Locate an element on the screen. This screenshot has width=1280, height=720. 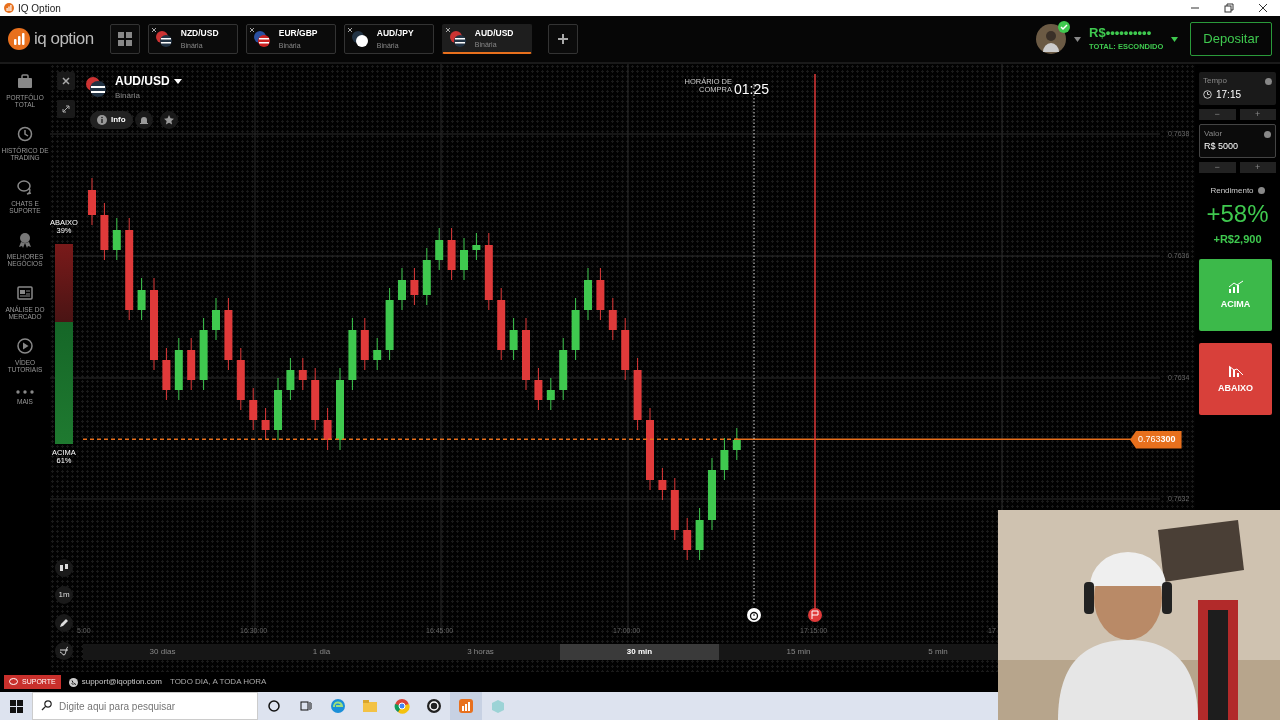
grid-button is located at coordinates (124, 39).